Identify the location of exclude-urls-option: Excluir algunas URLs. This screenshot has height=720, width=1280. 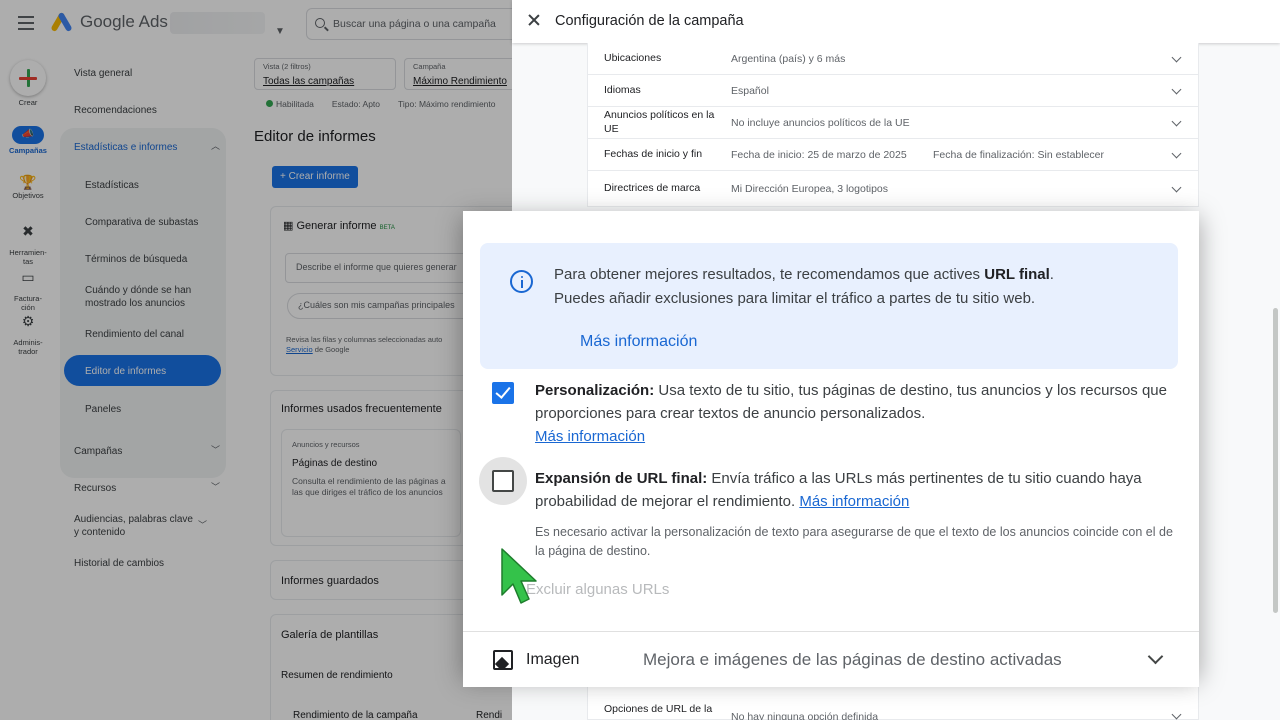
(597, 589).